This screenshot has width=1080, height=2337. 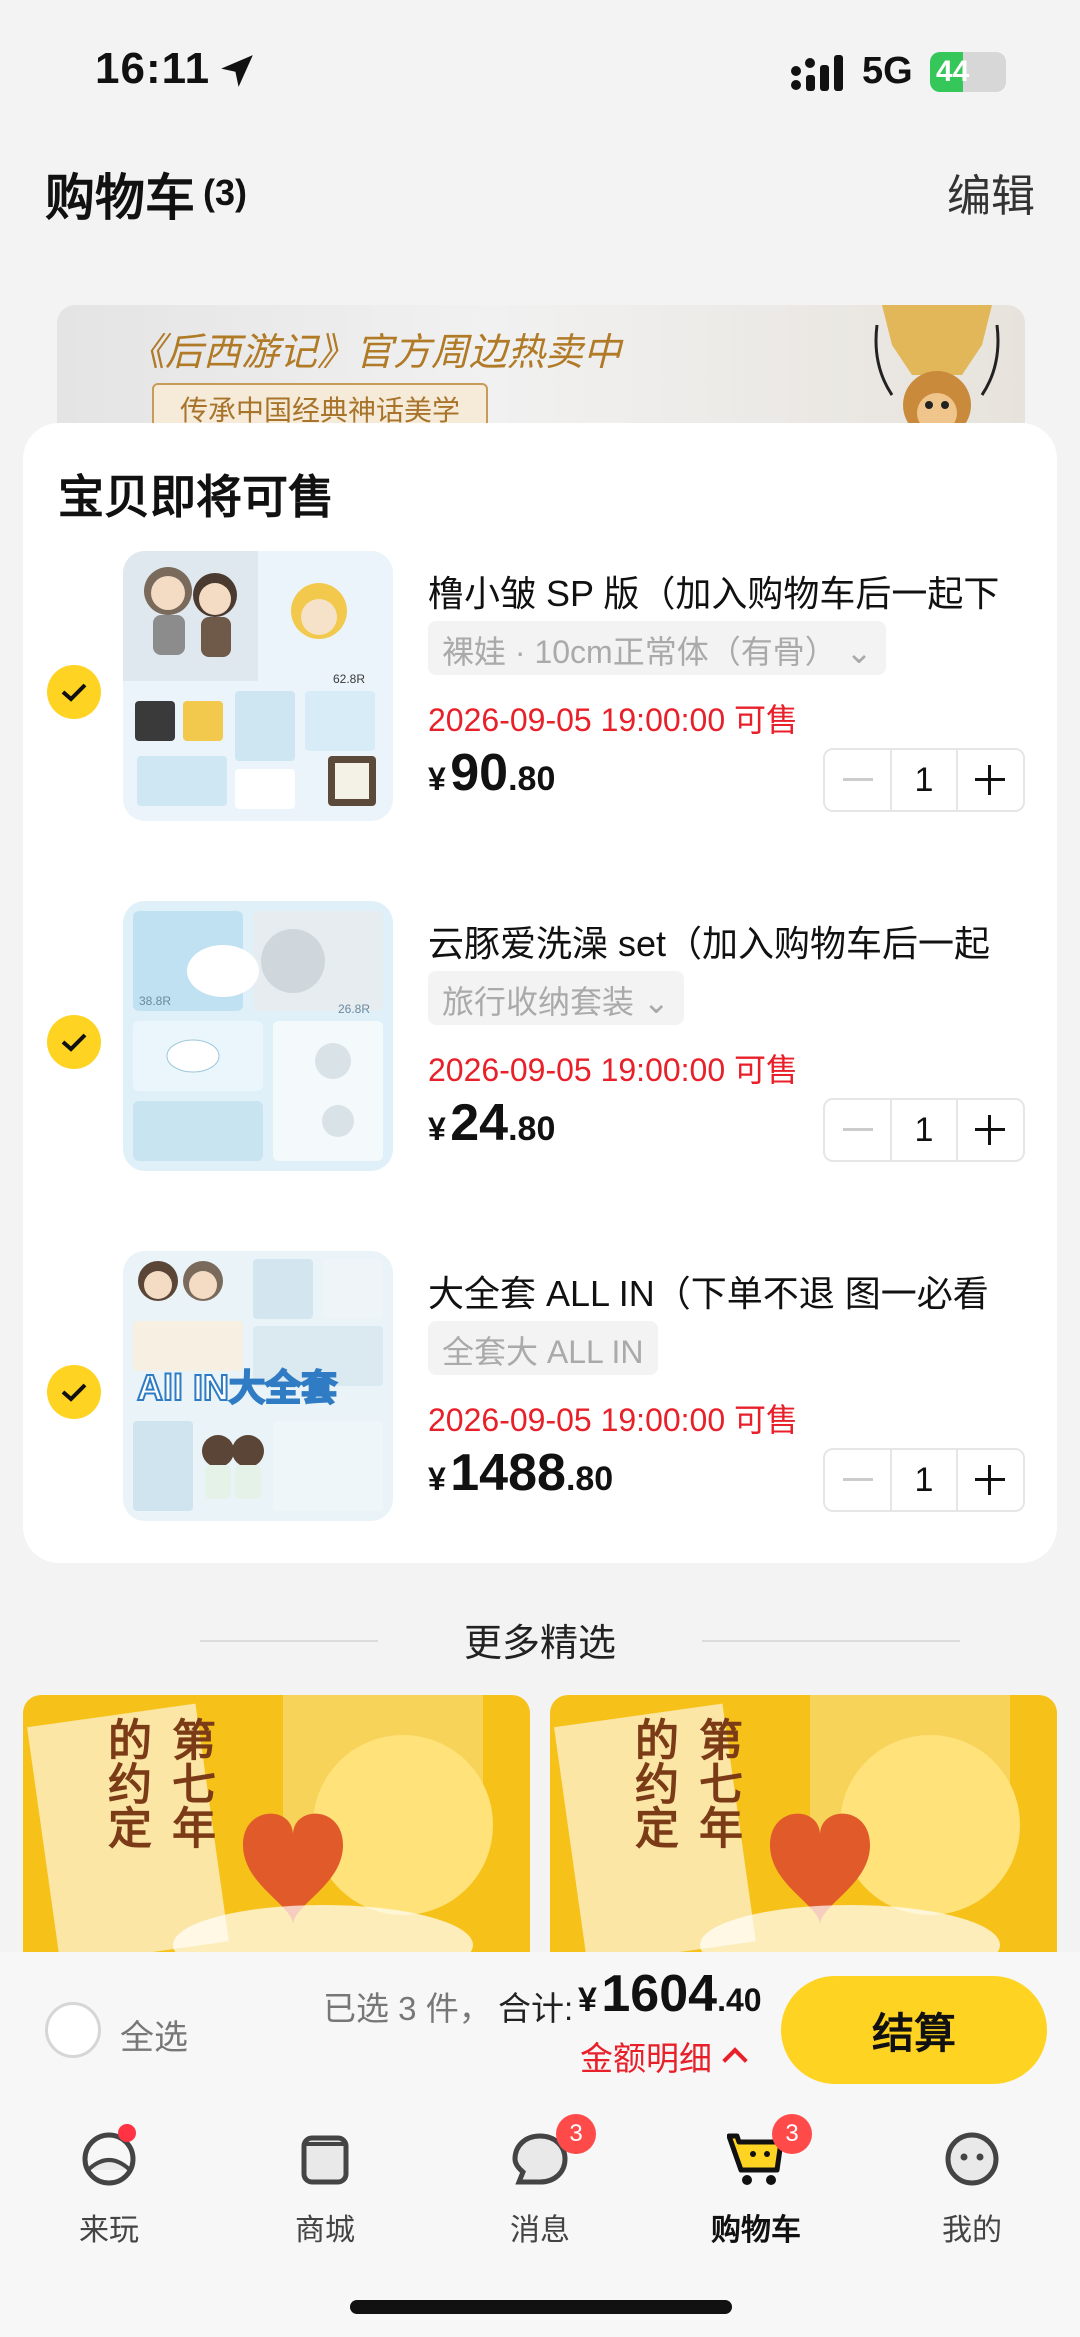 What do you see at coordinates (237, 71) in the screenshot?
I see `location-arrow-icon` at bounding box center [237, 71].